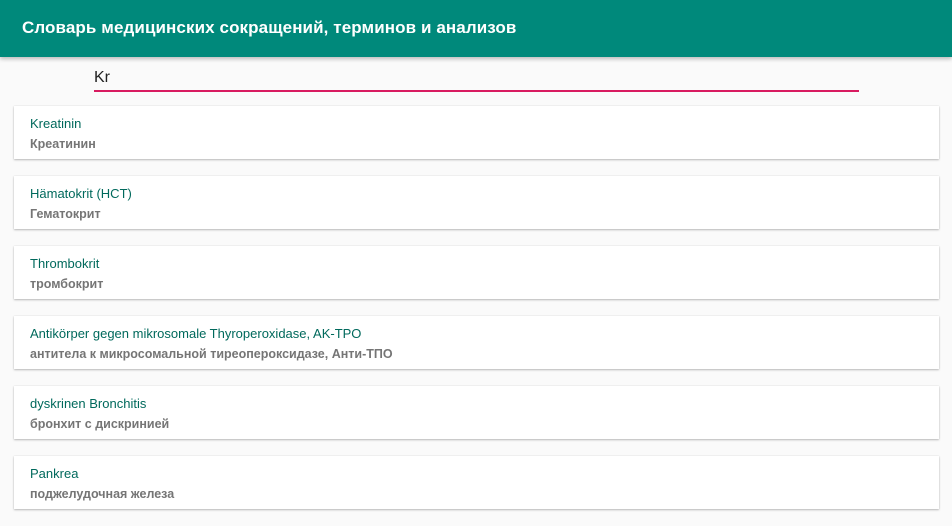 This screenshot has height=526, width=952. I want to click on term-label: Pankrea, so click(54, 473).